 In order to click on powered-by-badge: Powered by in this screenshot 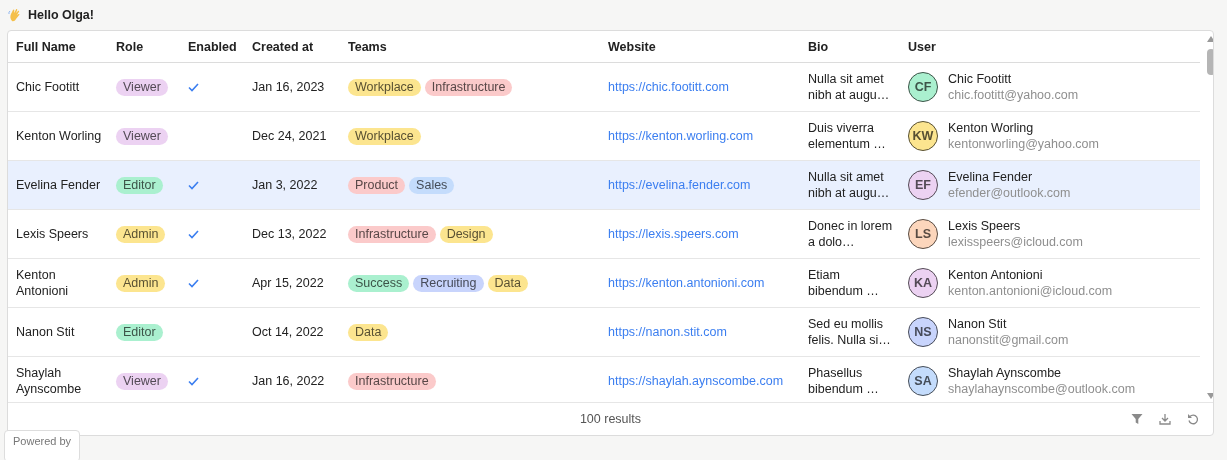, I will do `click(42, 445)`.